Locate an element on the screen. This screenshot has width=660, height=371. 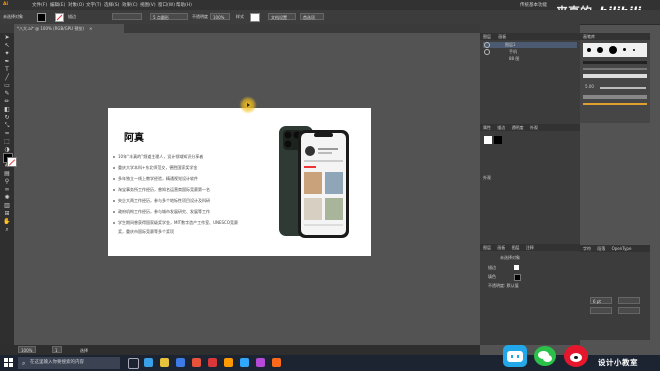
opacity-input: 100% is located at coordinates (220, 16).